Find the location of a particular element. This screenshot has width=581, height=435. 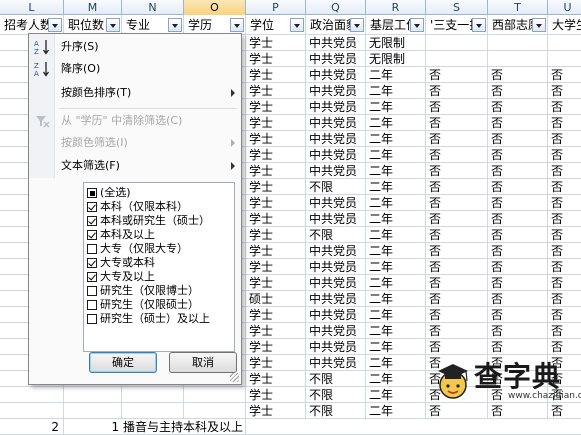

column-letter: N is located at coordinates (153, 7).